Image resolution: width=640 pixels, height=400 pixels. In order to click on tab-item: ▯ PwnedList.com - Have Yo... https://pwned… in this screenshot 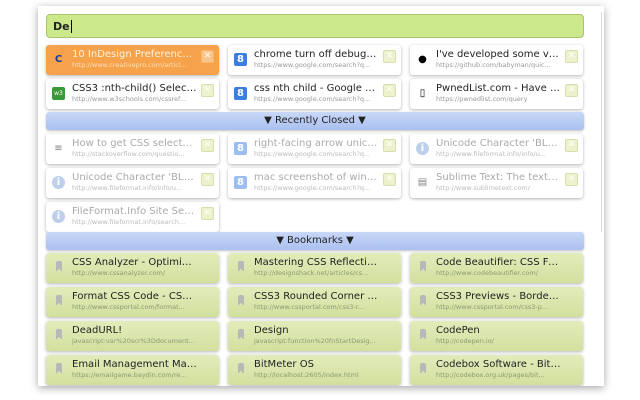, I will do `click(496, 94)`.